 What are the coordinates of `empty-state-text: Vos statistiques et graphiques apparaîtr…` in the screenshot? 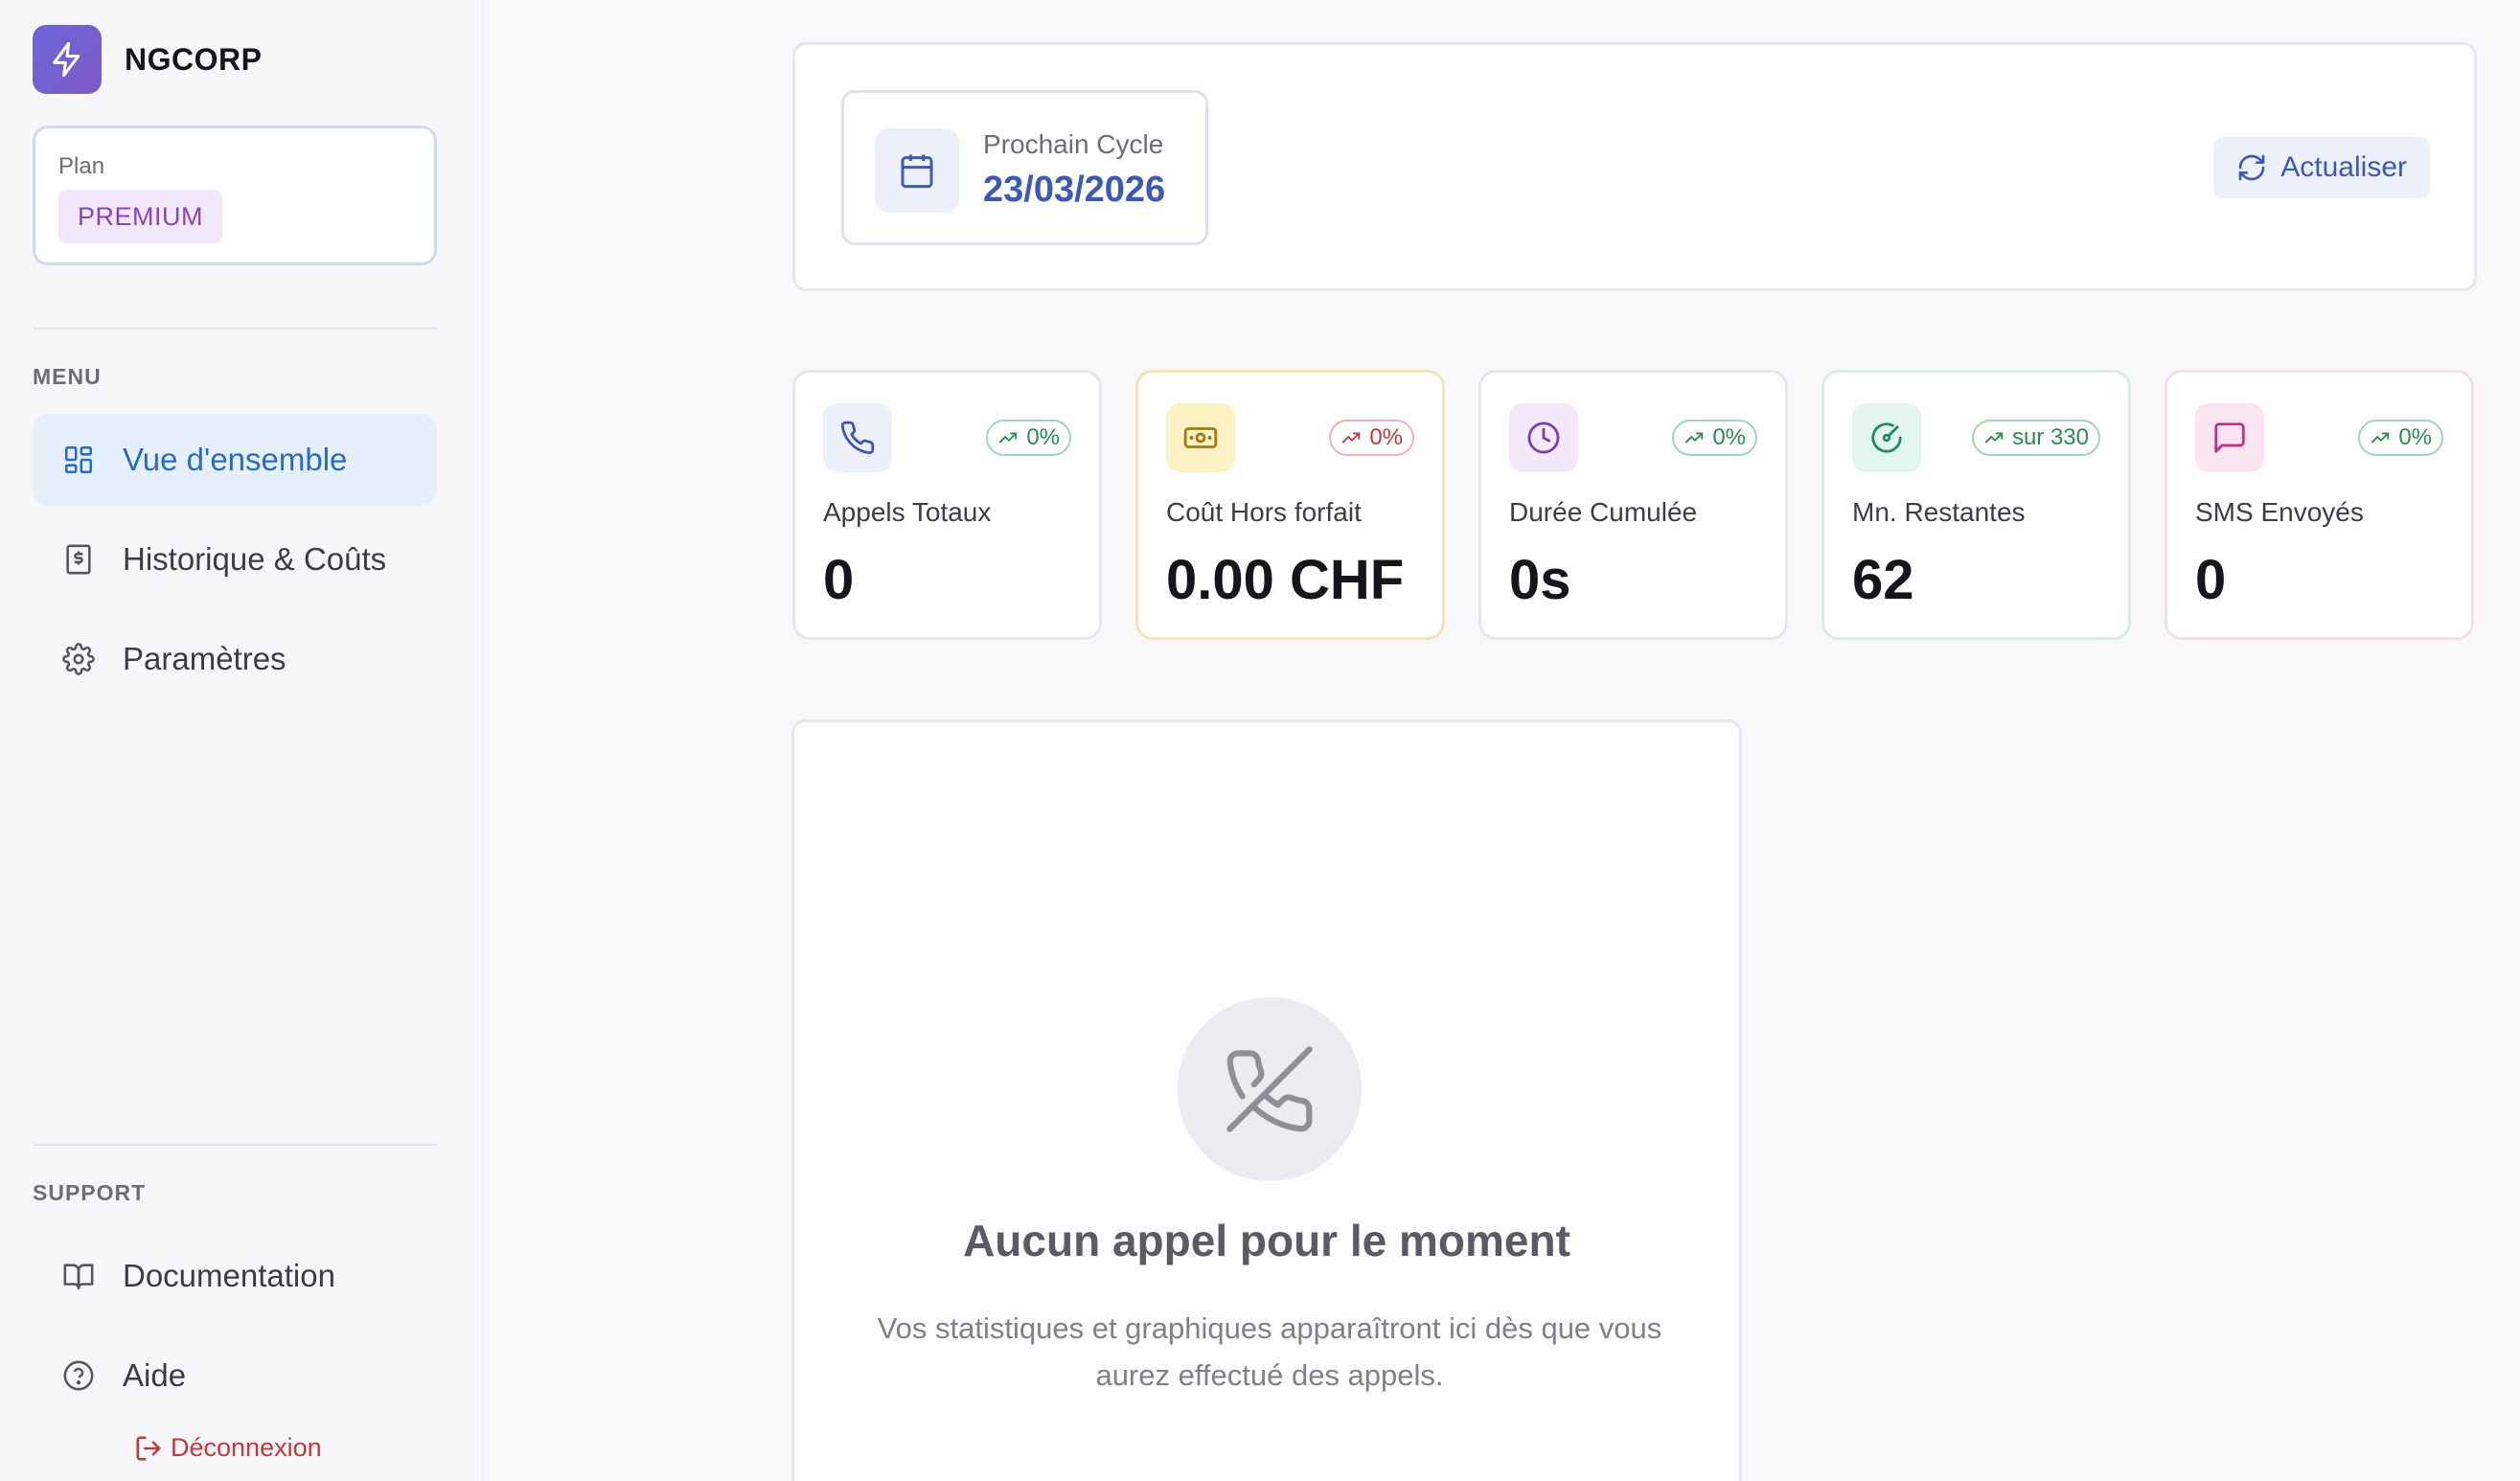 It's located at (1269, 1351).